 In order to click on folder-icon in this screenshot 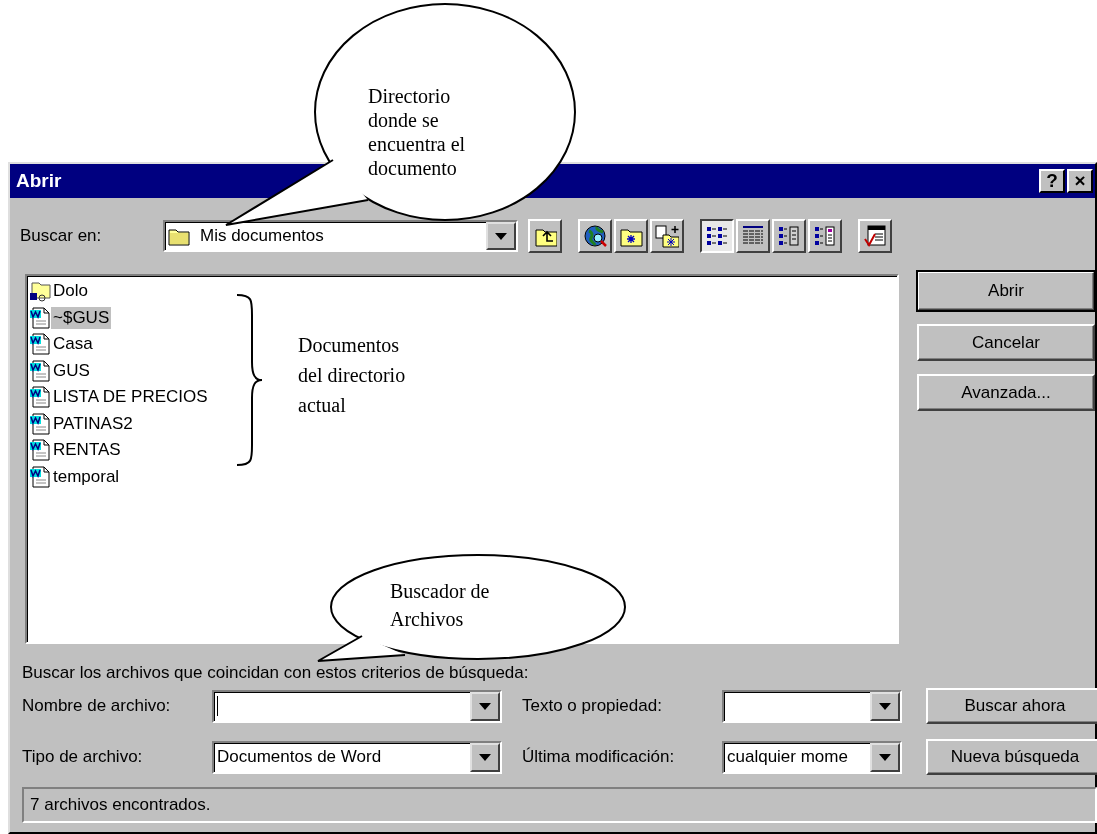, I will do `click(40, 291)`.